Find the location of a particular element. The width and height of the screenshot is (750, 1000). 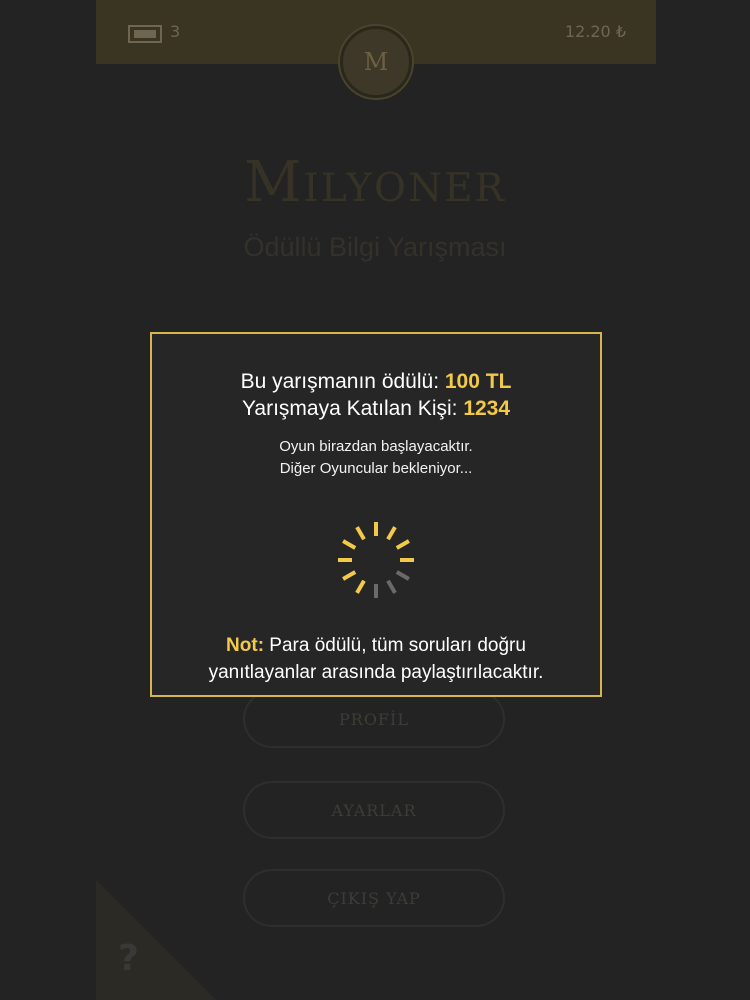

profile-button-label: PROFİL is located at coordinates (374, 719).